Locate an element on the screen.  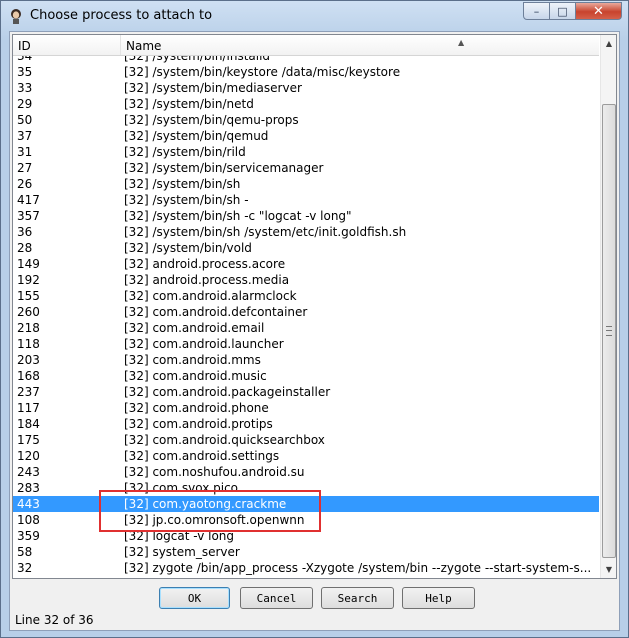
status-line: Line 32 of 36 is located at coordinates (54, 620).